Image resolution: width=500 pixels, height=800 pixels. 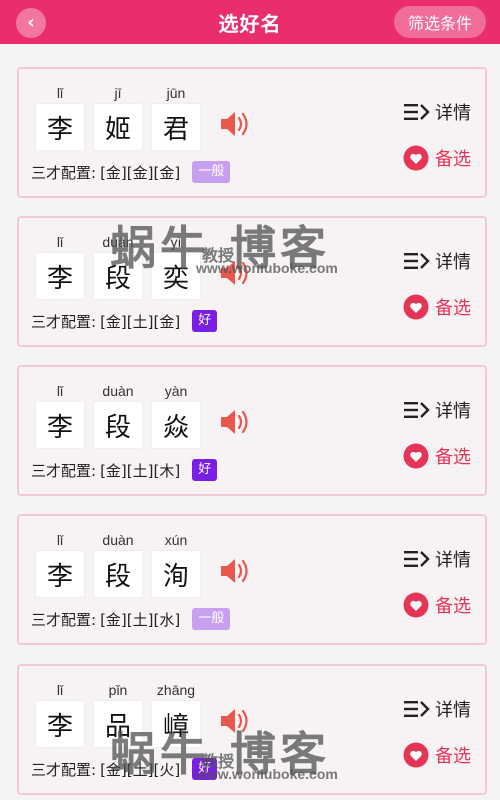 What do you see at coordinates (118, 724) in the screenshot?
I see `character-box: 品` at bounding box center [118, 724].